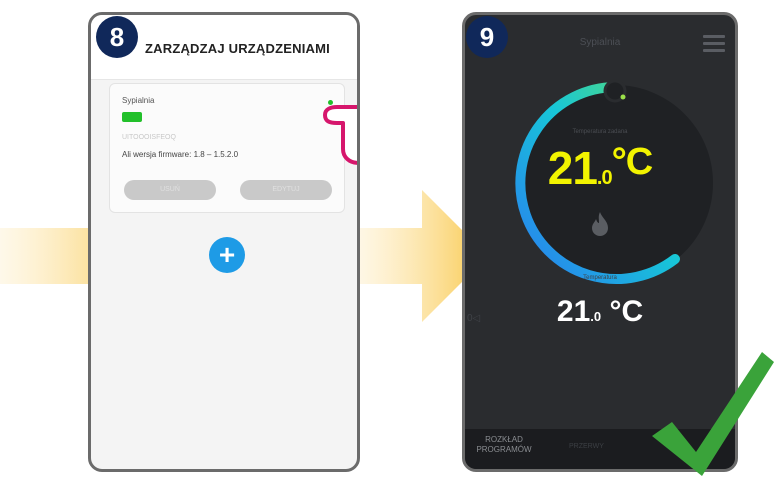 Image resolution: width=776 pixels, height=484 pixels. I want to click on page-title: ZARZĄDZAJ URZĄDZENIAMI, so click(237, 48).